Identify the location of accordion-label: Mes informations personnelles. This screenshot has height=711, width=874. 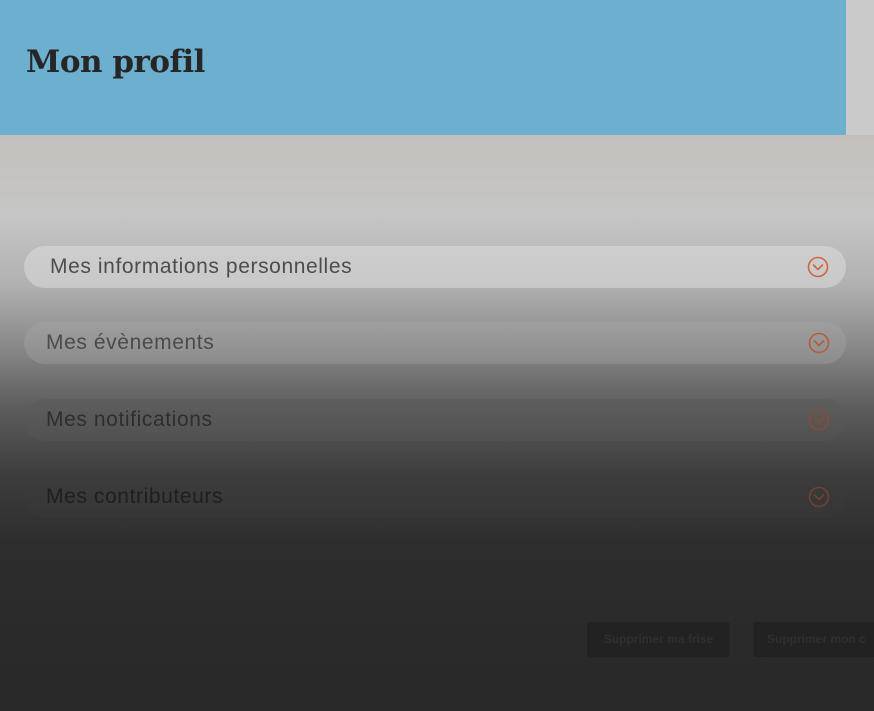
(201, 266).